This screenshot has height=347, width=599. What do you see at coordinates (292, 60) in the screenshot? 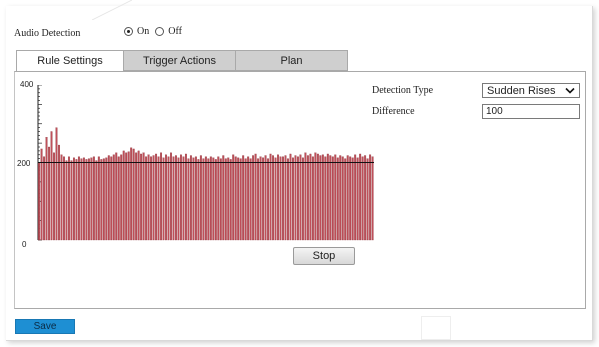
I see `tab-plan: Plan` at bounding box center [292, 60].